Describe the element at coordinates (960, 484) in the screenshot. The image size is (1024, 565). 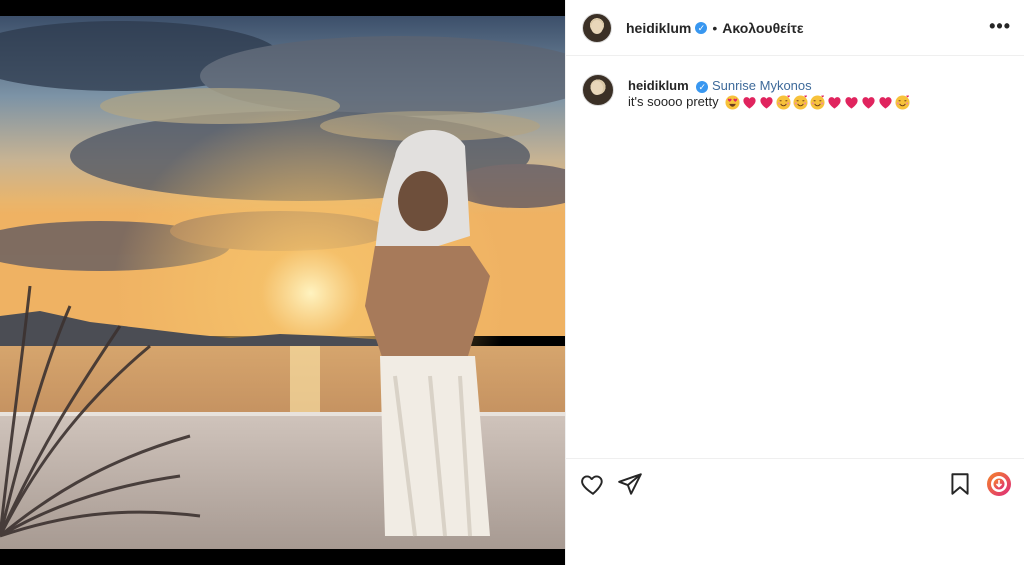
I see `bookmark-icon` at that location.